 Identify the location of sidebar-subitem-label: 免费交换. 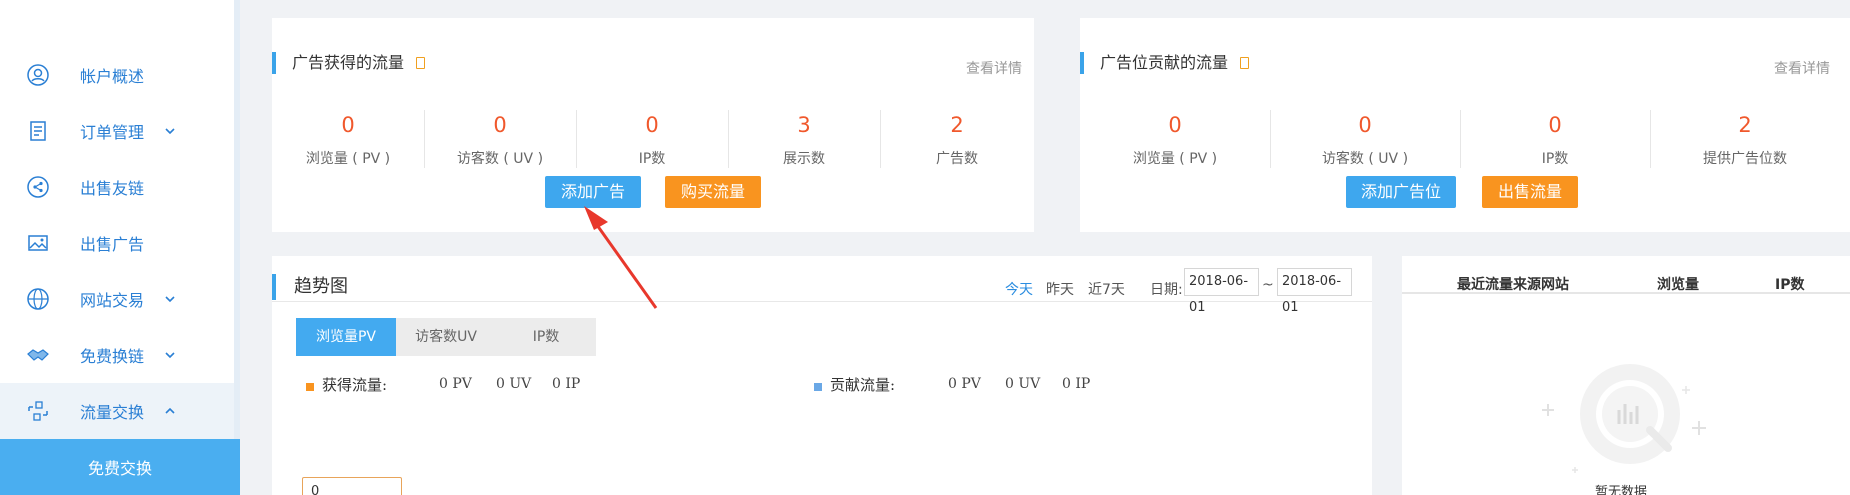
(119, 468).